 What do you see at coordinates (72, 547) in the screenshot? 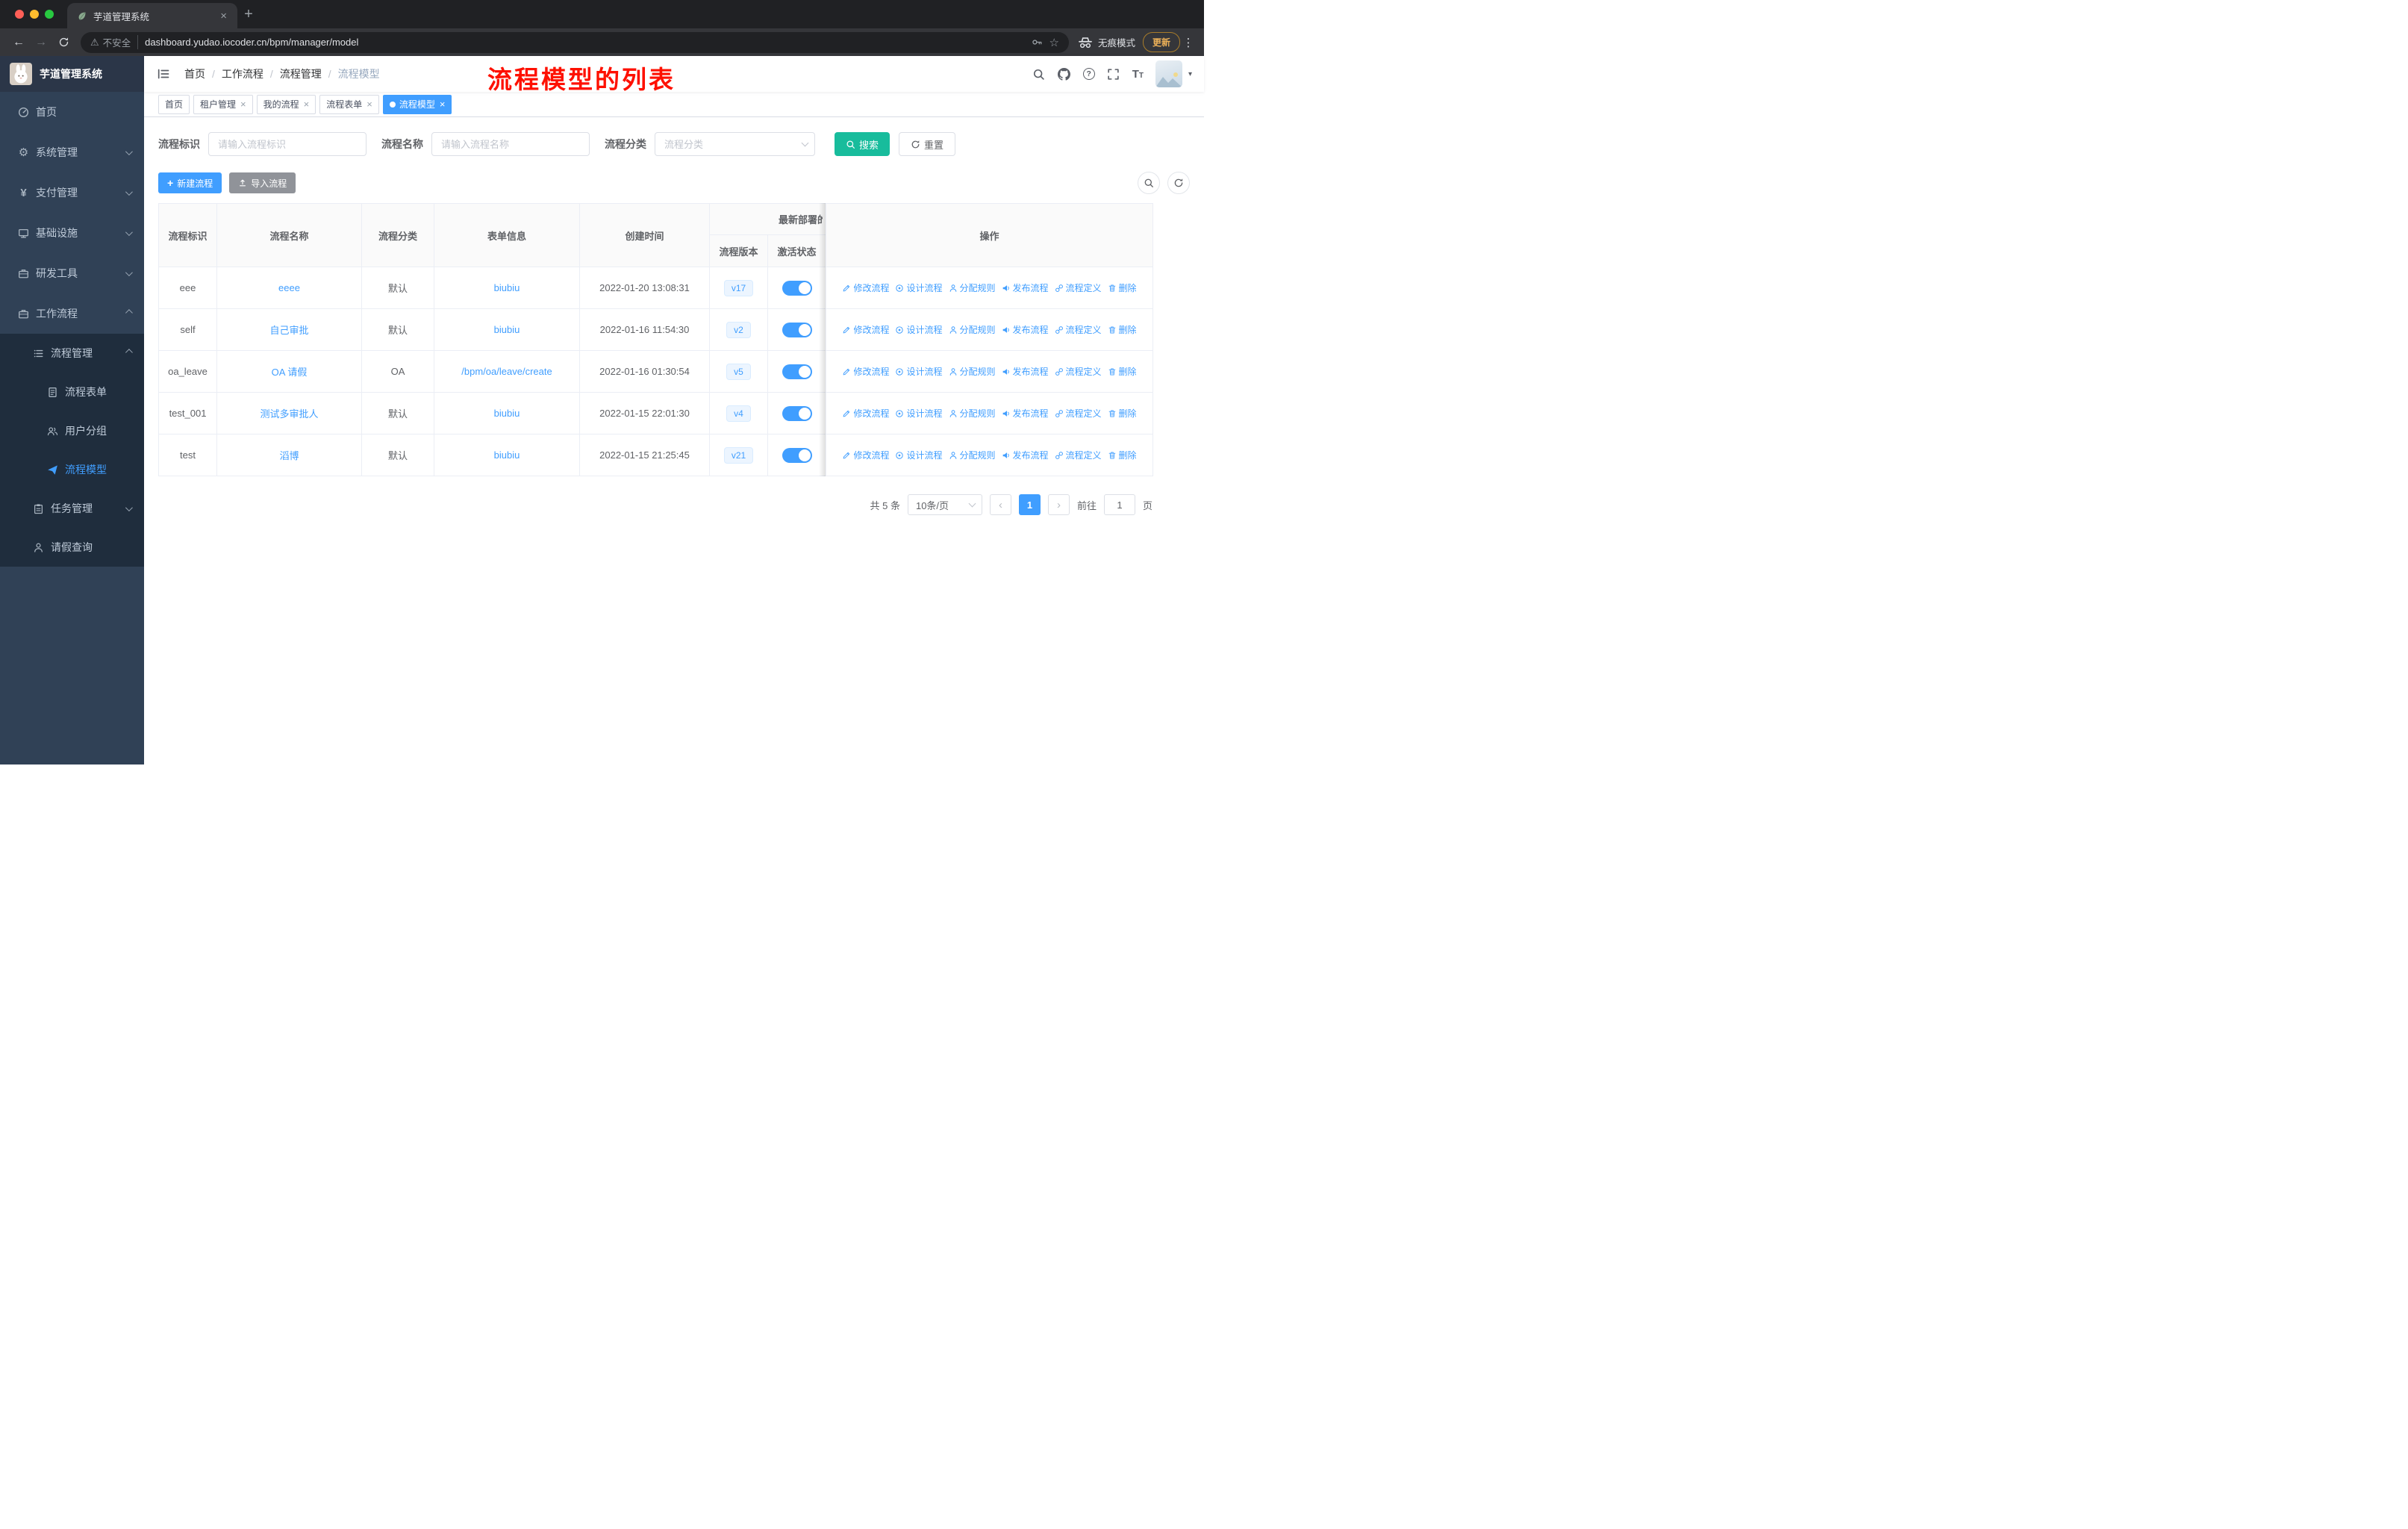
I see `sidebar-item-leave-query: 请假查询` at bounding box center [72, 547].